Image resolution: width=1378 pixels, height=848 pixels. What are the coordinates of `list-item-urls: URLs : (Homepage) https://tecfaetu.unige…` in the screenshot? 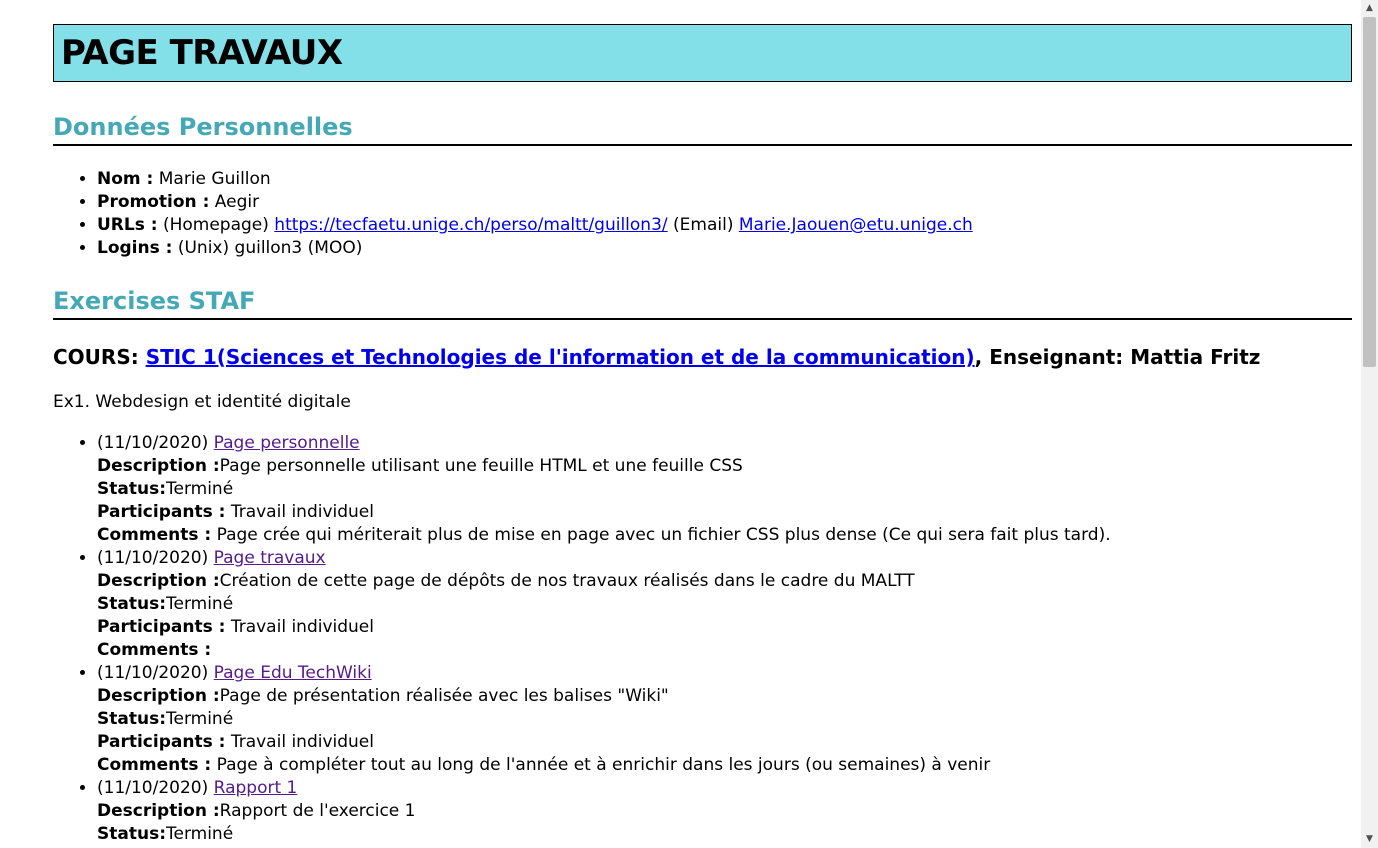 It's located at (724, 225).